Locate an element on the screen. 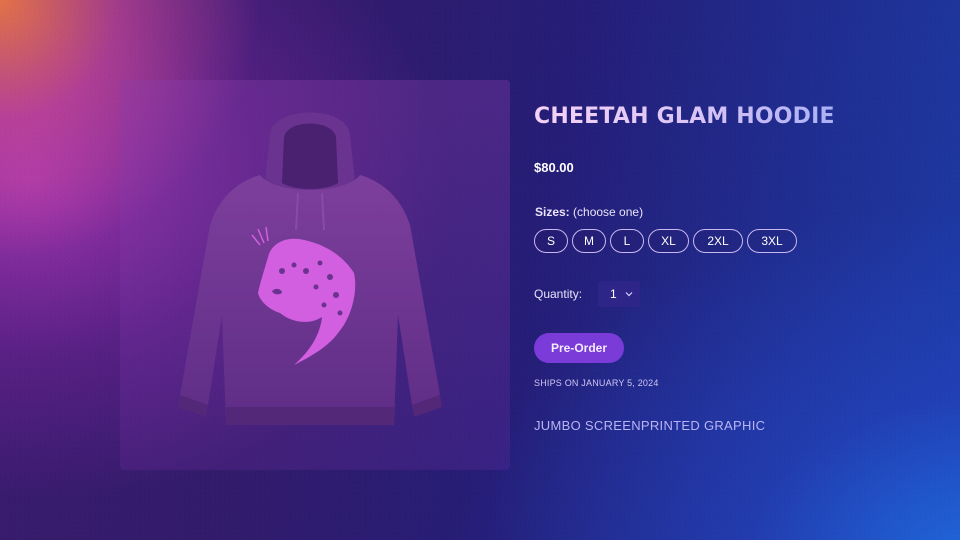  size-options: S M L XL 2XL 3XL is located at coordinates (665, 241).